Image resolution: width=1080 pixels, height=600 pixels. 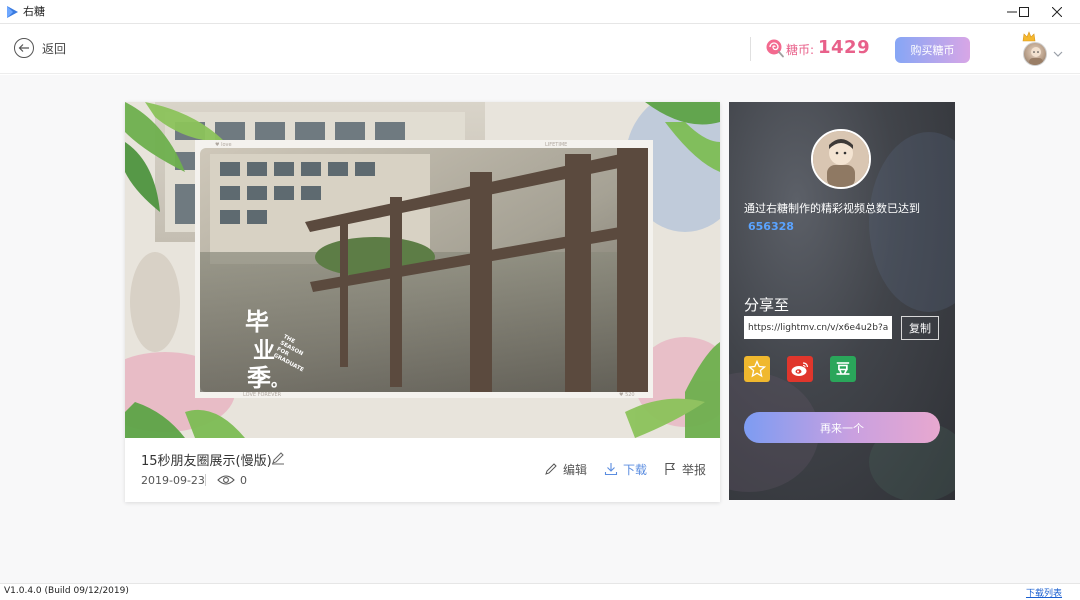 I want to click on close-button, so click(x=1057, y=12).